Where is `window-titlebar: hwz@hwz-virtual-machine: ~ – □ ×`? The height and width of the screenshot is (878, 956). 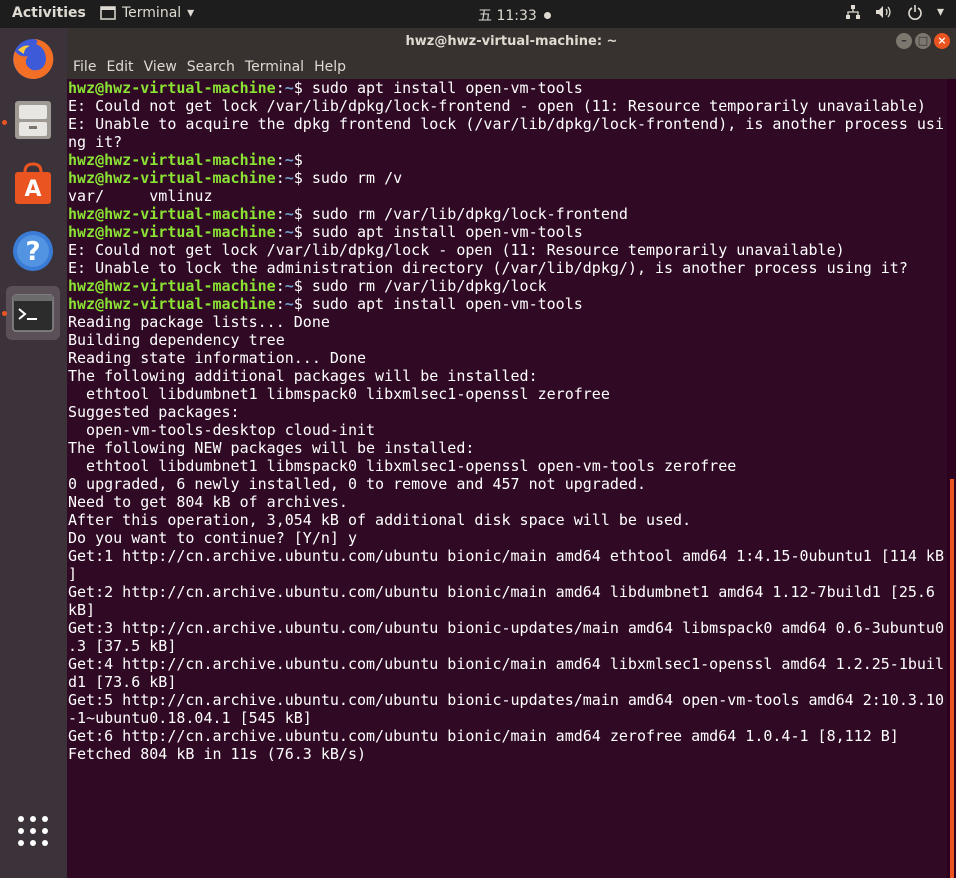 window-titlebar: hwz@hwz-virtual-machine: ~ – □ × is located at coordinates (511, 41).